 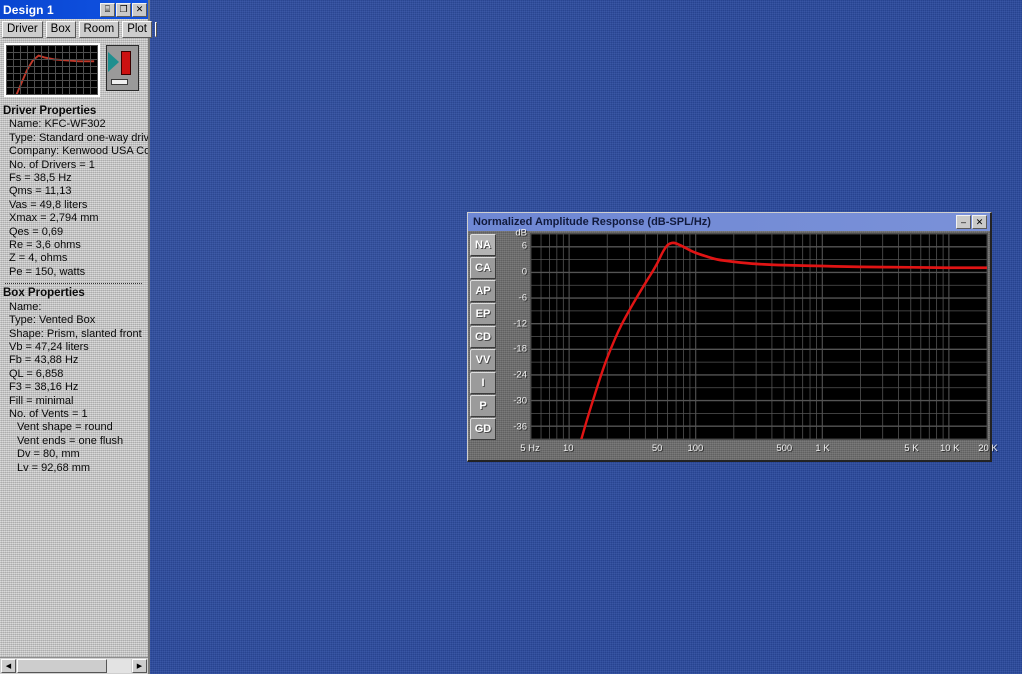 What do you see at coordinates (483, 406) in the screenshot?
I see `plot-mode-button-p: P` at bounding box center [483, 406].